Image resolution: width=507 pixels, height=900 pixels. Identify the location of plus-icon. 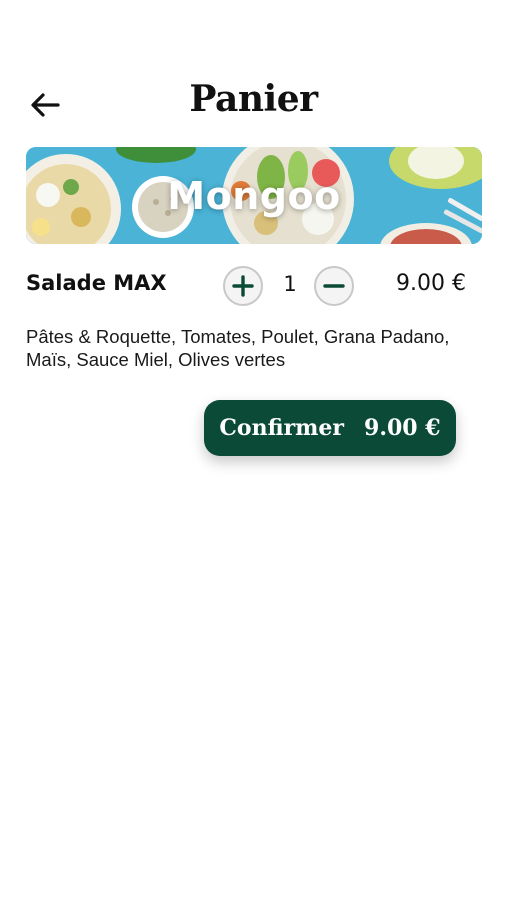
(243, 286).